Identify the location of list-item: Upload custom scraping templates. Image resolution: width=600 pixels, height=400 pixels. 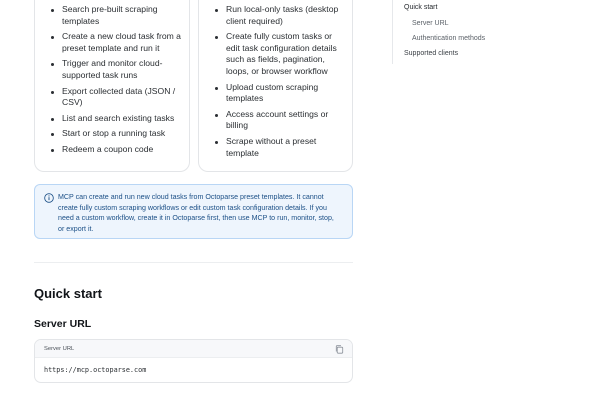
(279, 93).